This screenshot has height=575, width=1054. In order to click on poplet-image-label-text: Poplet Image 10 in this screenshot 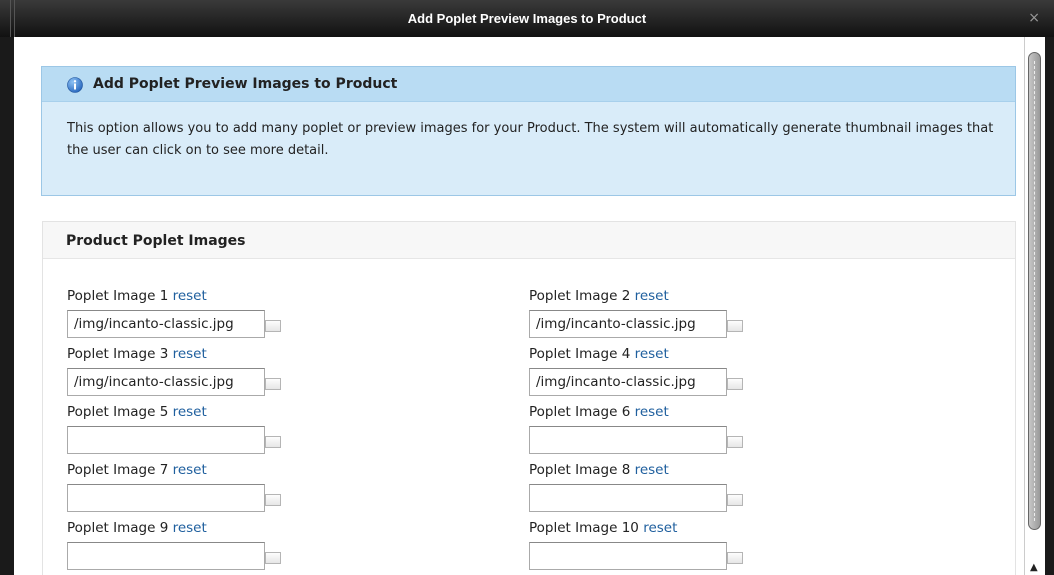, I will do `click(584, 528)`.